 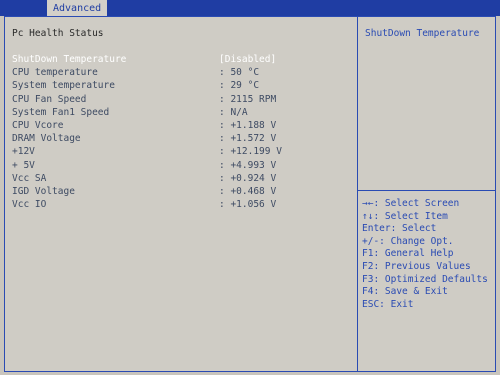 What do you see at coordinates (239, 73) in the screenshot?
I see `reading-value: : 50 °C` at bounding box center [239, 73].